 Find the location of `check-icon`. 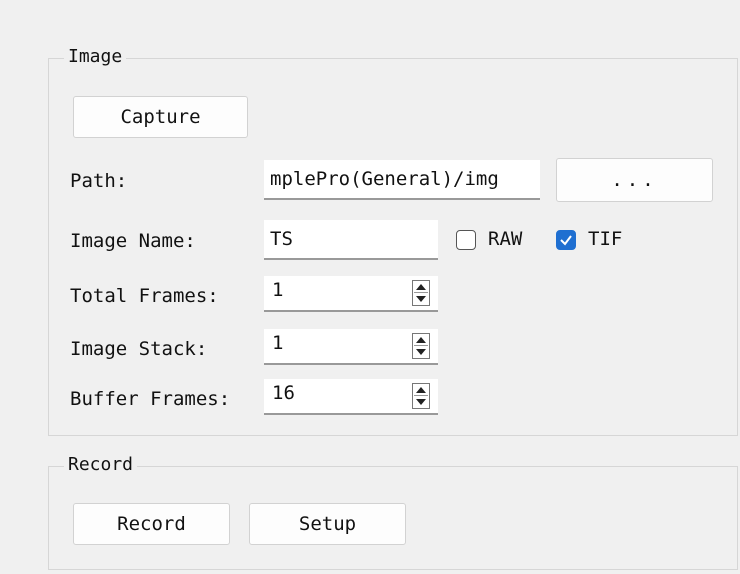

check-icon is located at coordinates (566, 240).